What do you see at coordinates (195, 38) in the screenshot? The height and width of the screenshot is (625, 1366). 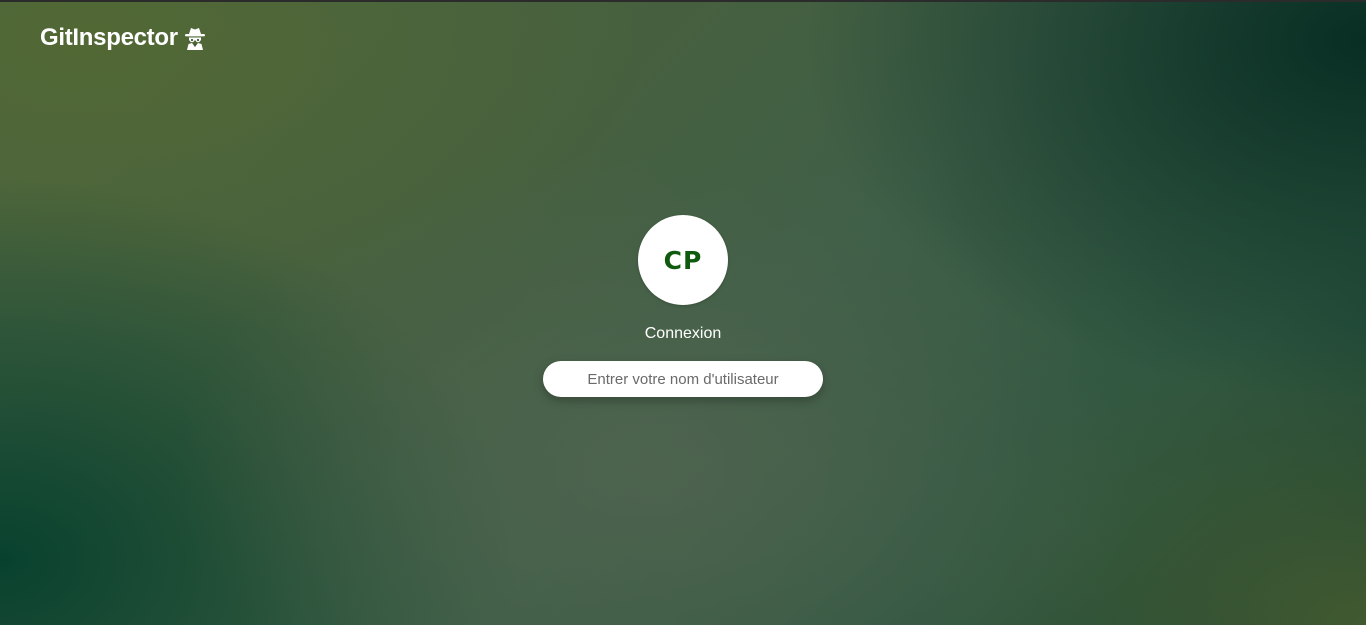 I see `spy-icon` at bounding box center [195, 38].